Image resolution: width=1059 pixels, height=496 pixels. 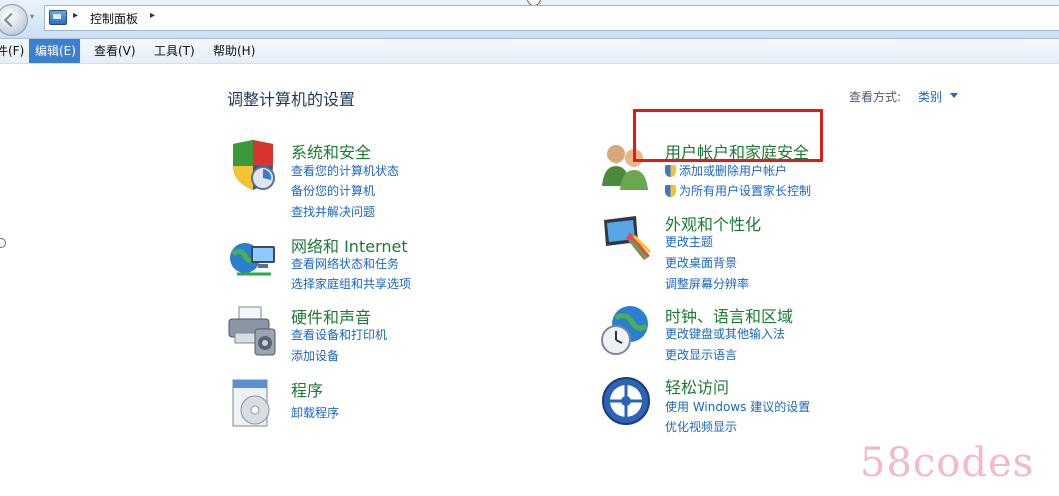 What do you see at coordinates (345, 263) in the screenshot?
I see `link-network-status: 查看网络状态和任务` at bounding box center [345, 263].